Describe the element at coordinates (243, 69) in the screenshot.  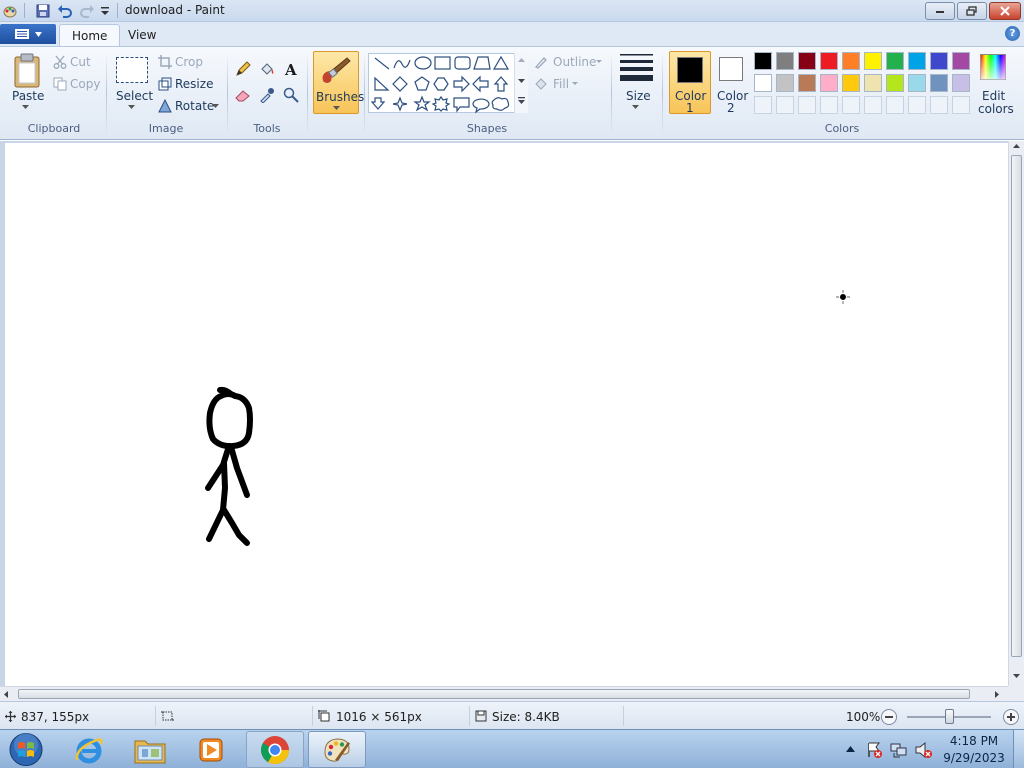
I see `pencil-tool` at that location.